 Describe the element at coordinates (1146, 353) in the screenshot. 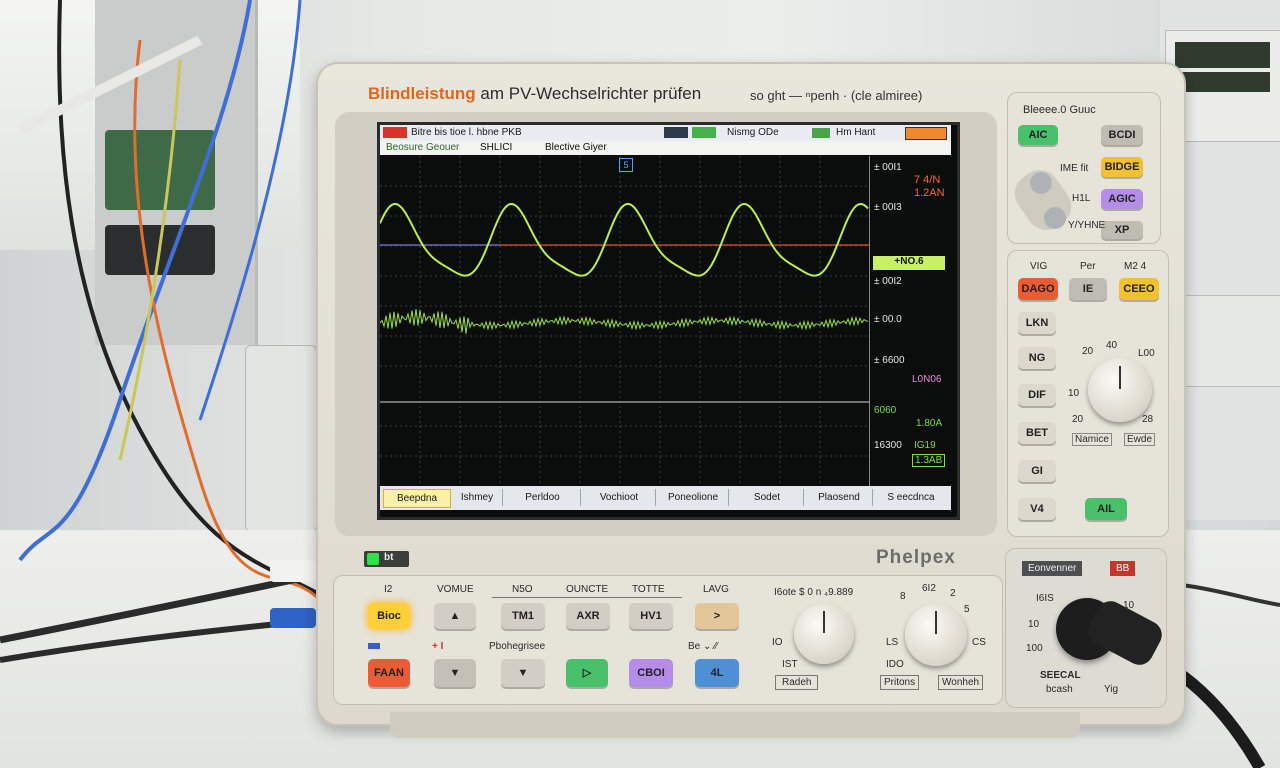

I see `dial-scale: L00` at that location.